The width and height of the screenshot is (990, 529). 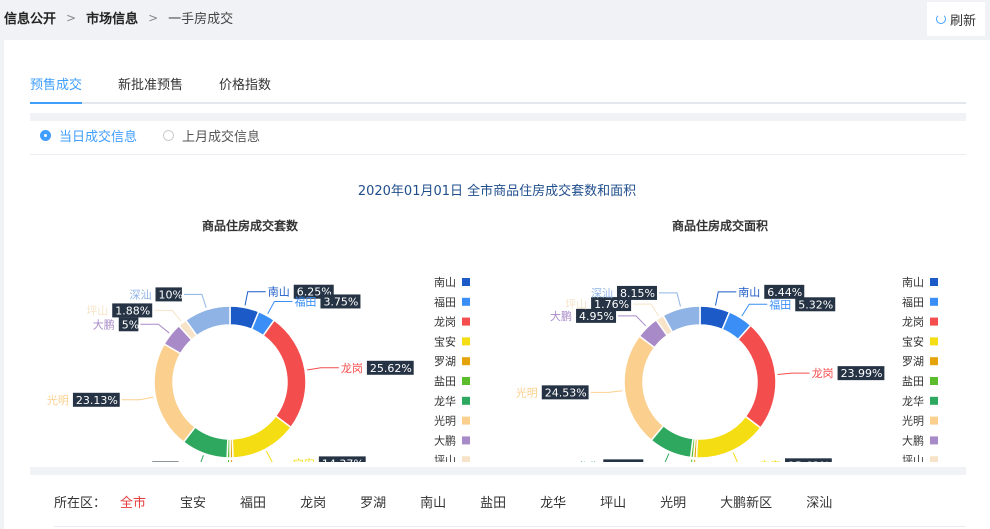 I want to click on breadcrumb-item-info: 信息公开, so click(x=30, y=17).